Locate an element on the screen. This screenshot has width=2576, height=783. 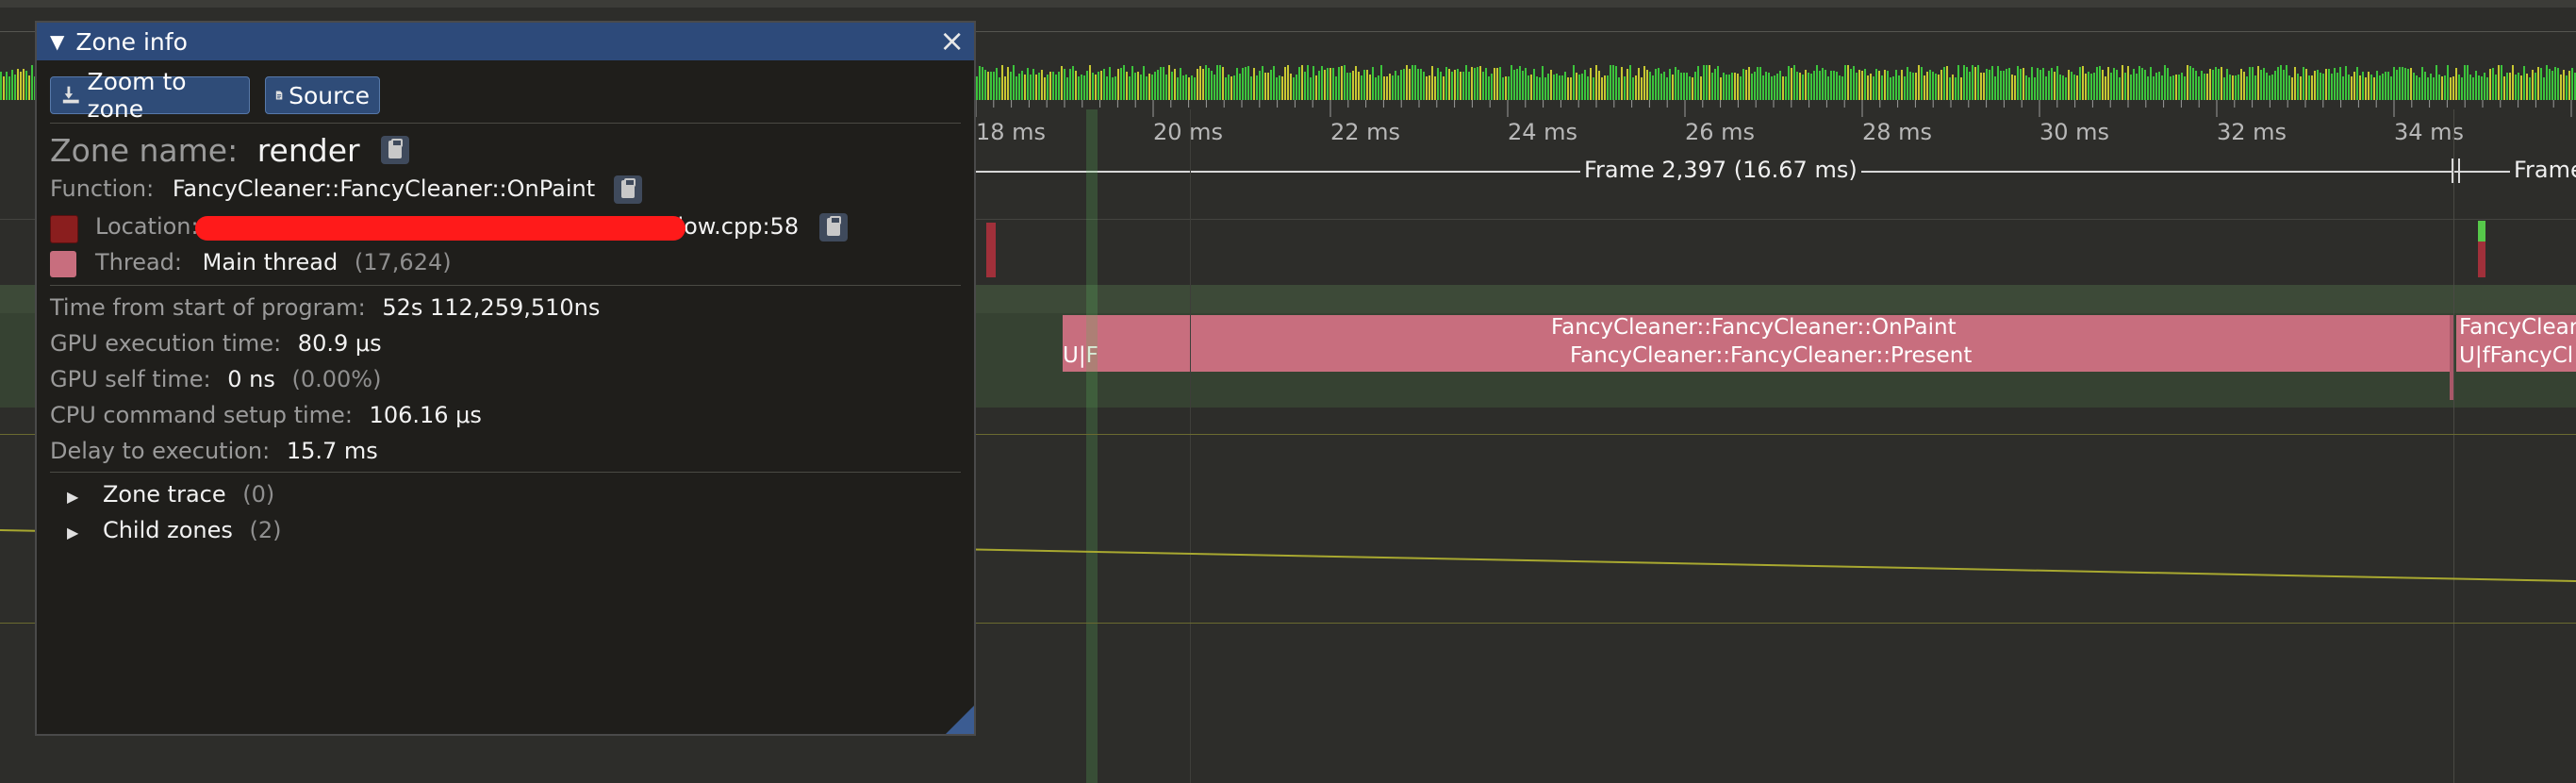
zone-name-value: render is located at coordinates (308, 150).